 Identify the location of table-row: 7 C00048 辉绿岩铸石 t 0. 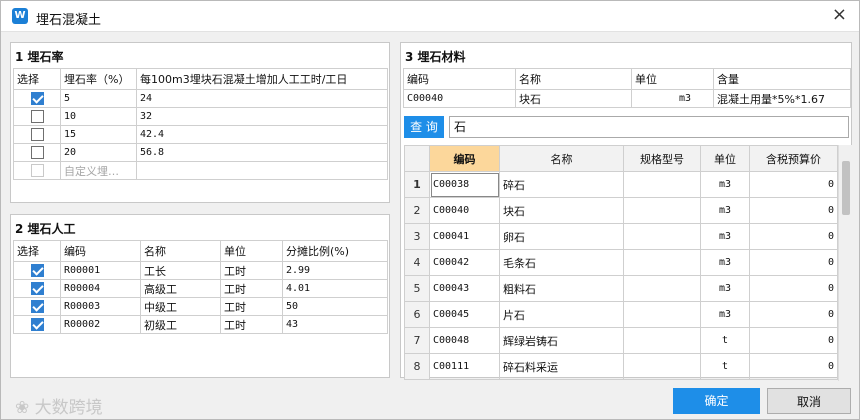
(621, 340).